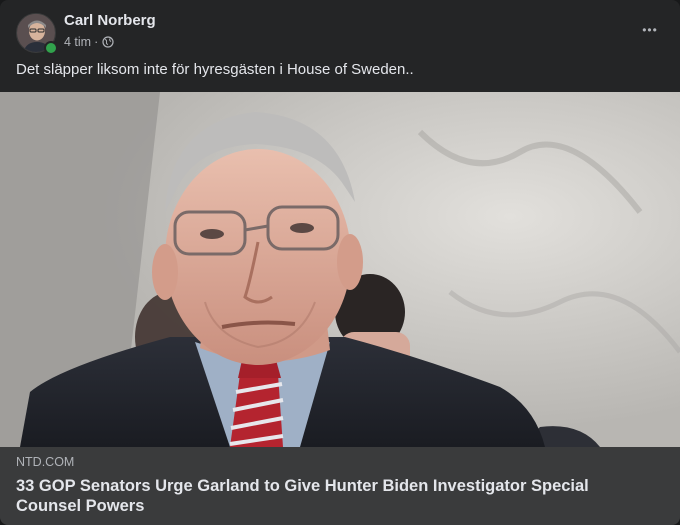 This screenshot has width=680, height=525. I want to click on post-meta: 4 tim ·, so click(89, 42).